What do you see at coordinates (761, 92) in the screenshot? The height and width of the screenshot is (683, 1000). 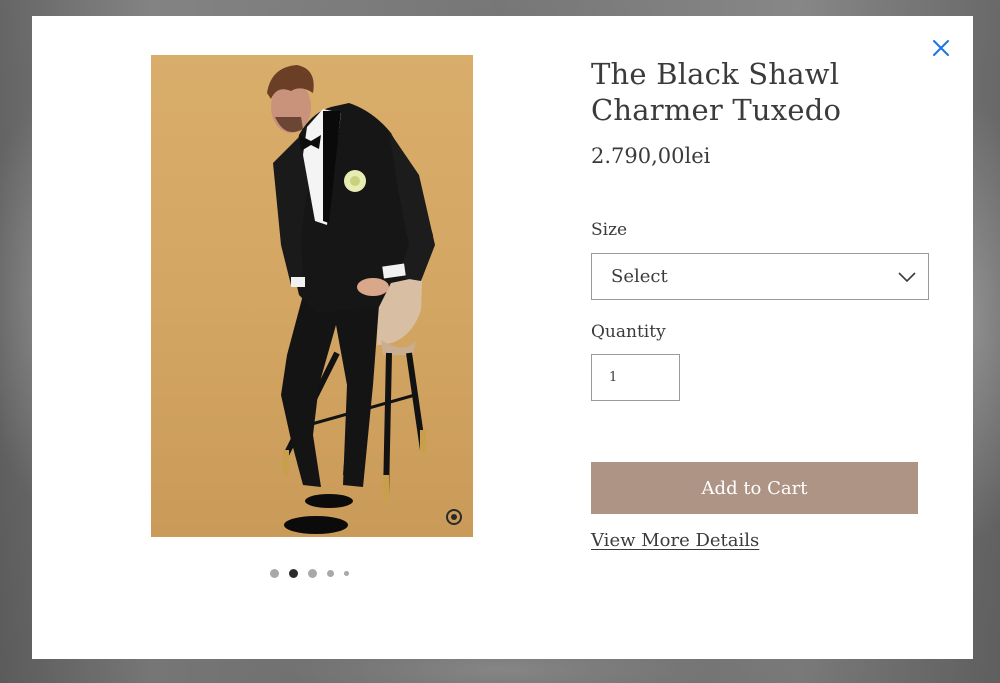 I see `product-title: The Black Shawl Charmer Tuxedo` at bounding box center [761, 92].